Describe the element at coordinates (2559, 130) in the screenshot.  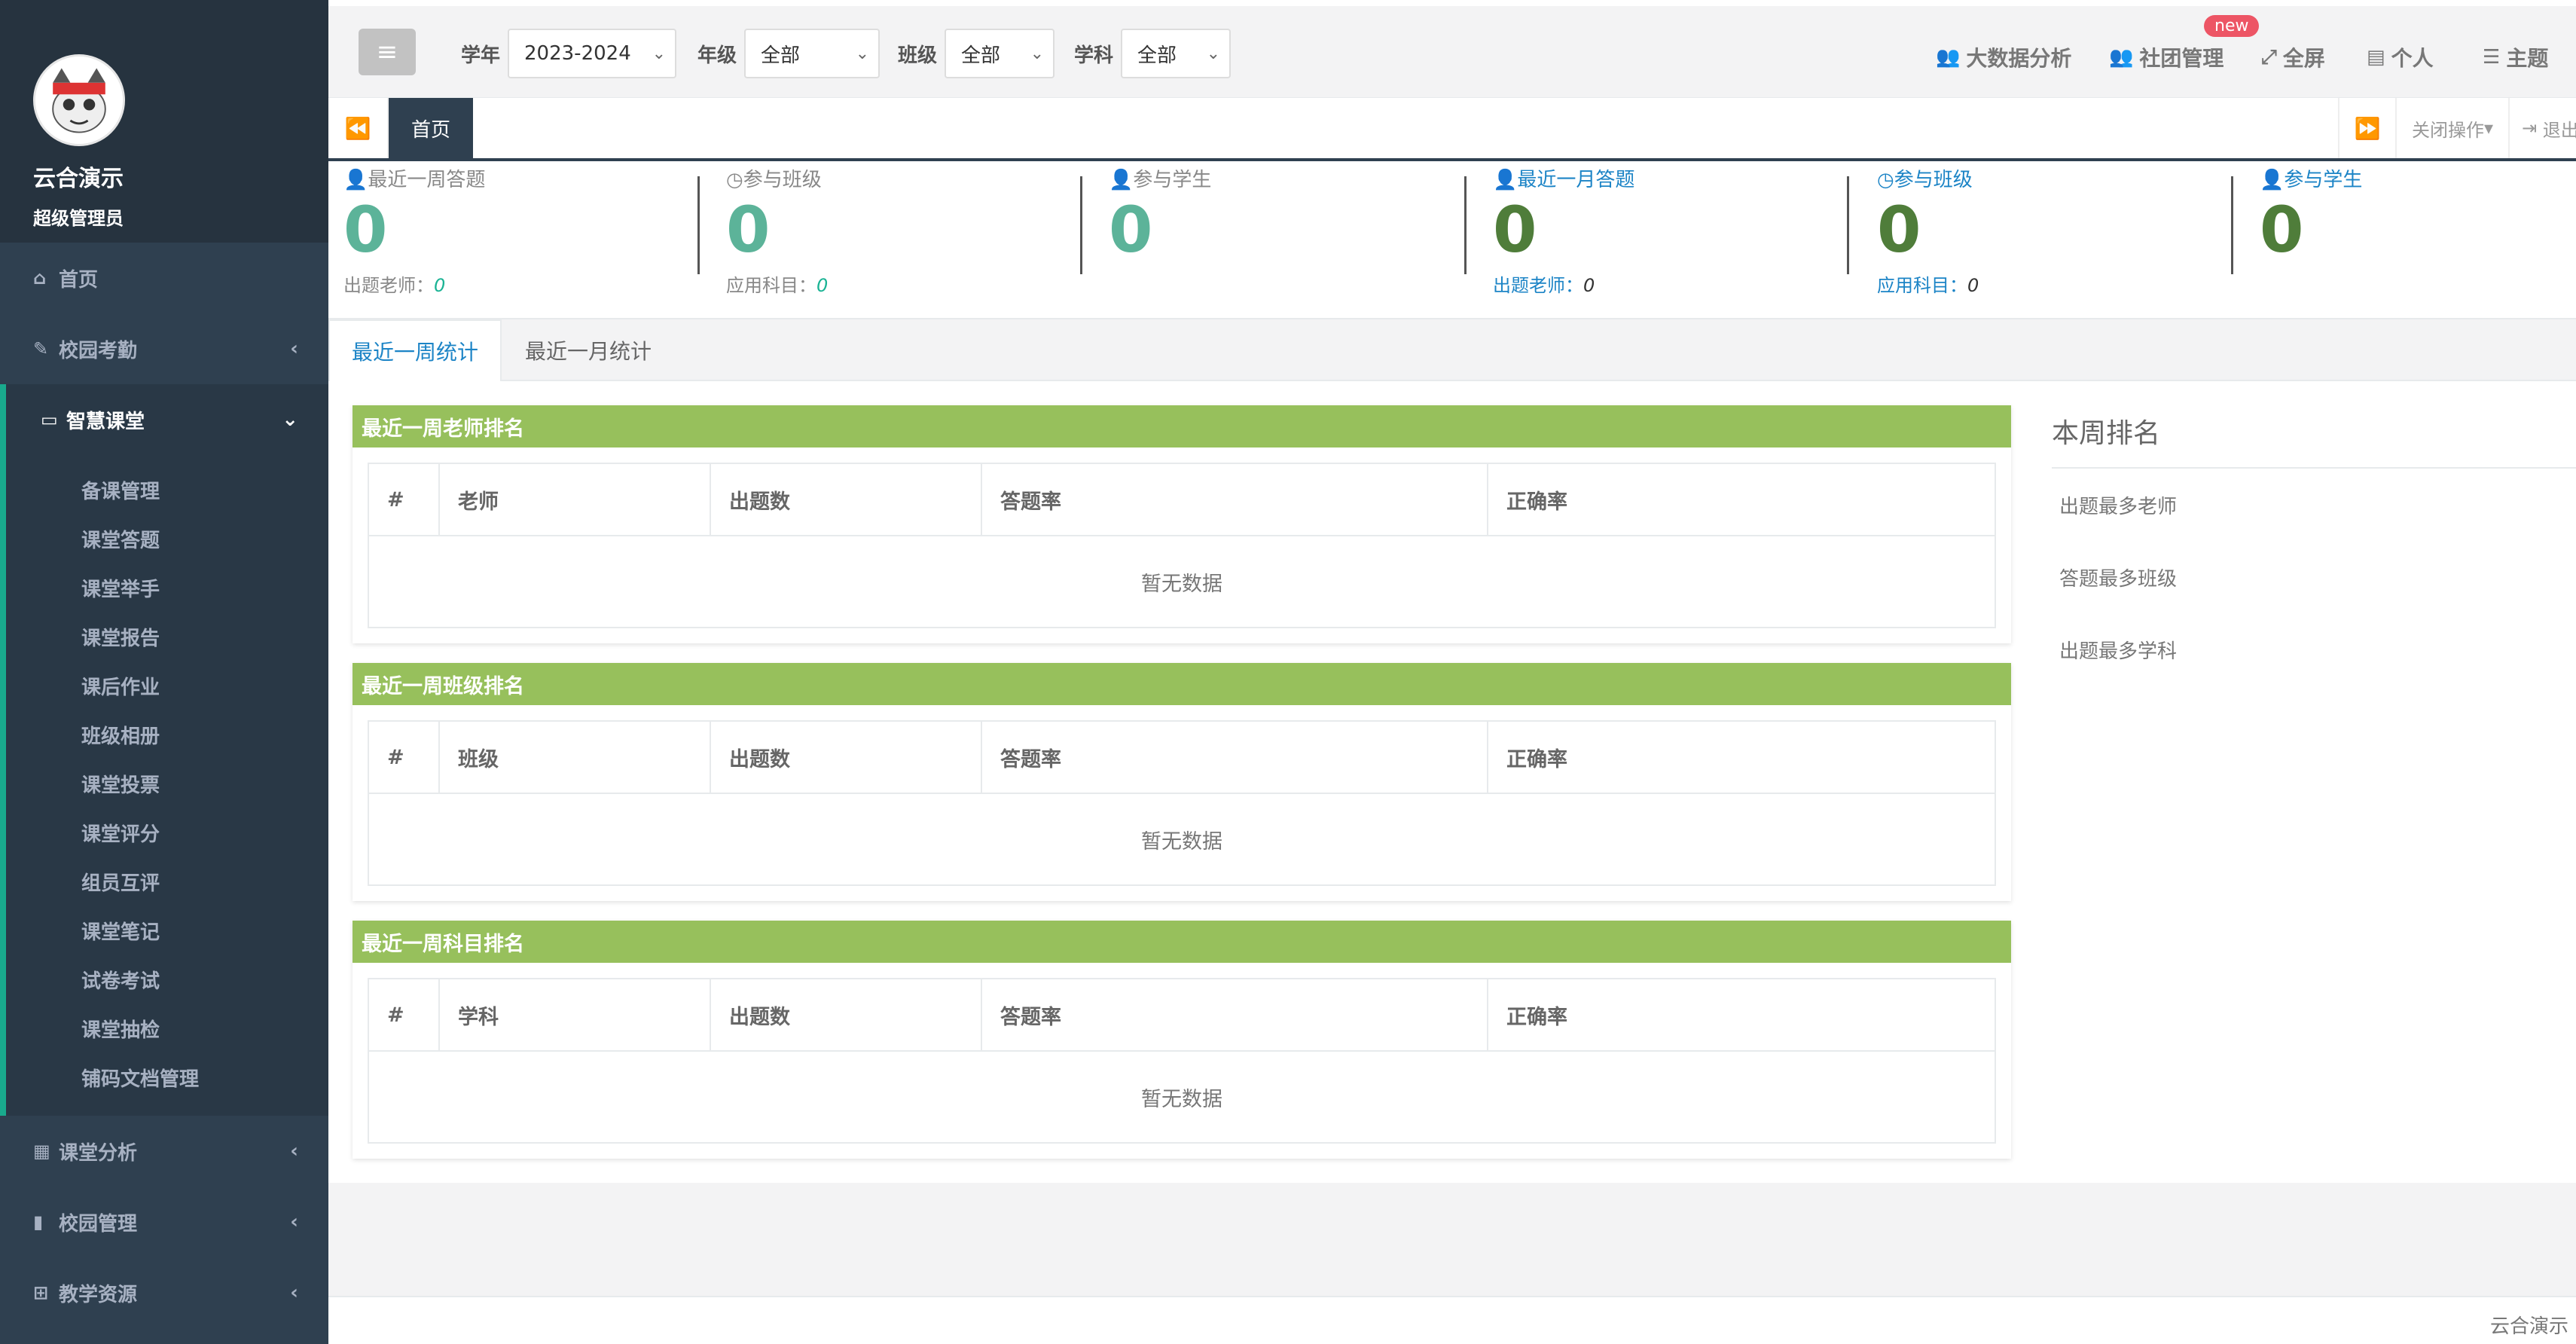
I see `exit-label: 退出` at that location.